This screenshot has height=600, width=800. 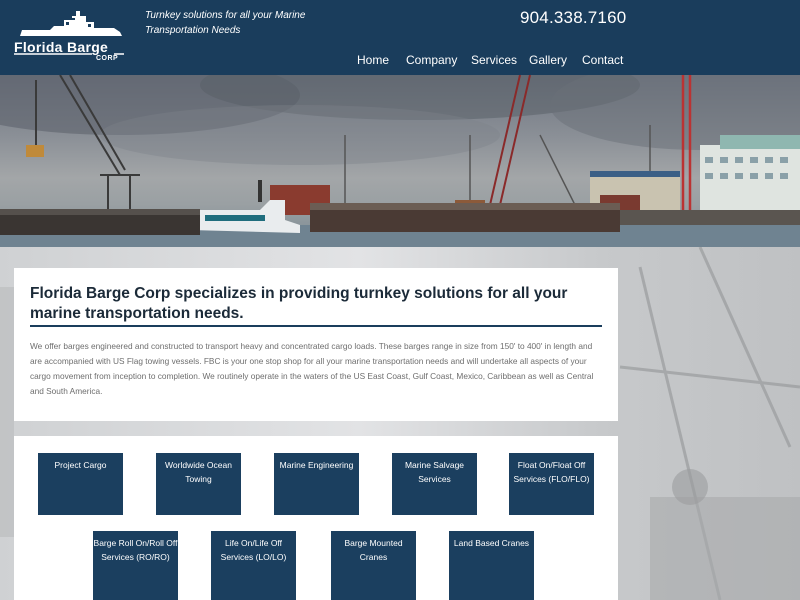 I want to click on nav-contact: Contact, so click(x=602, y=60).